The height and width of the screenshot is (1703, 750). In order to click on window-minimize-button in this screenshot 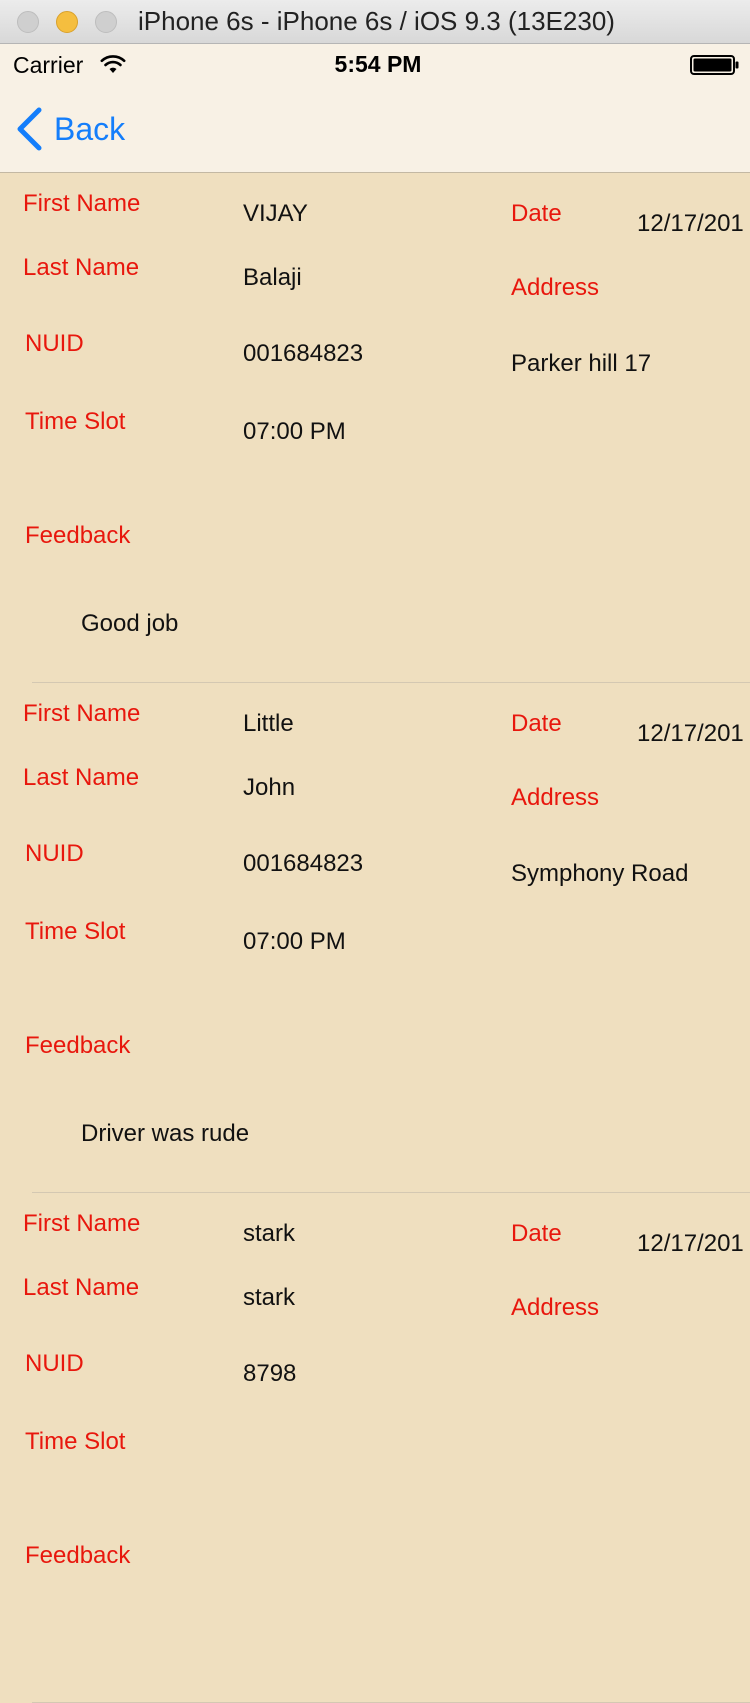, I will do `click(67, 22)`.